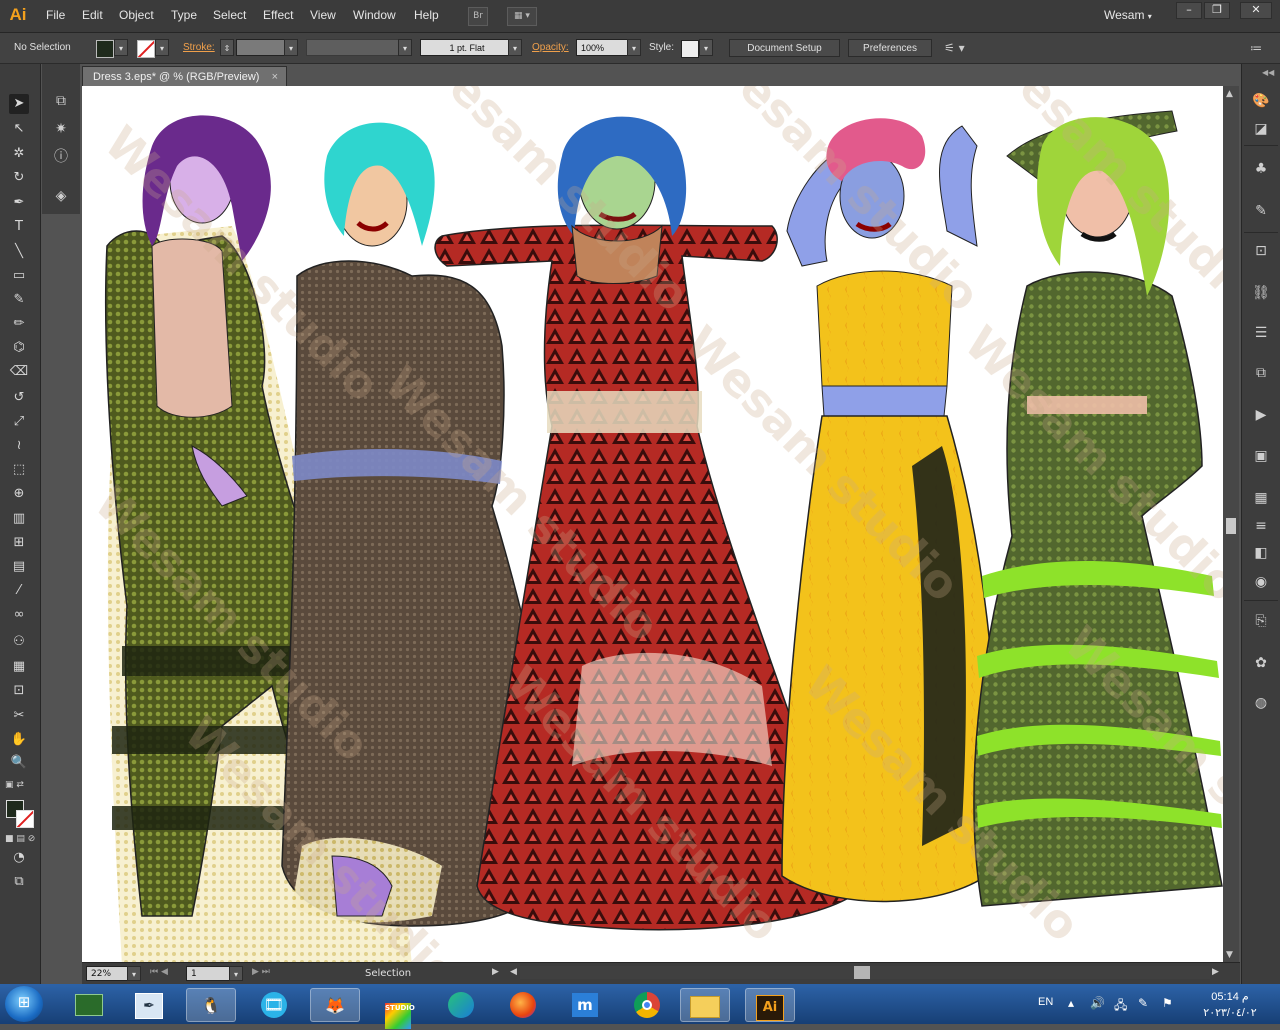 Image resolution: width=1280 pixels, height=1030 pixels. Describe the element at coordinates (1045, 1002) in the screenshot. I see `language-indicator: EN` at that location.